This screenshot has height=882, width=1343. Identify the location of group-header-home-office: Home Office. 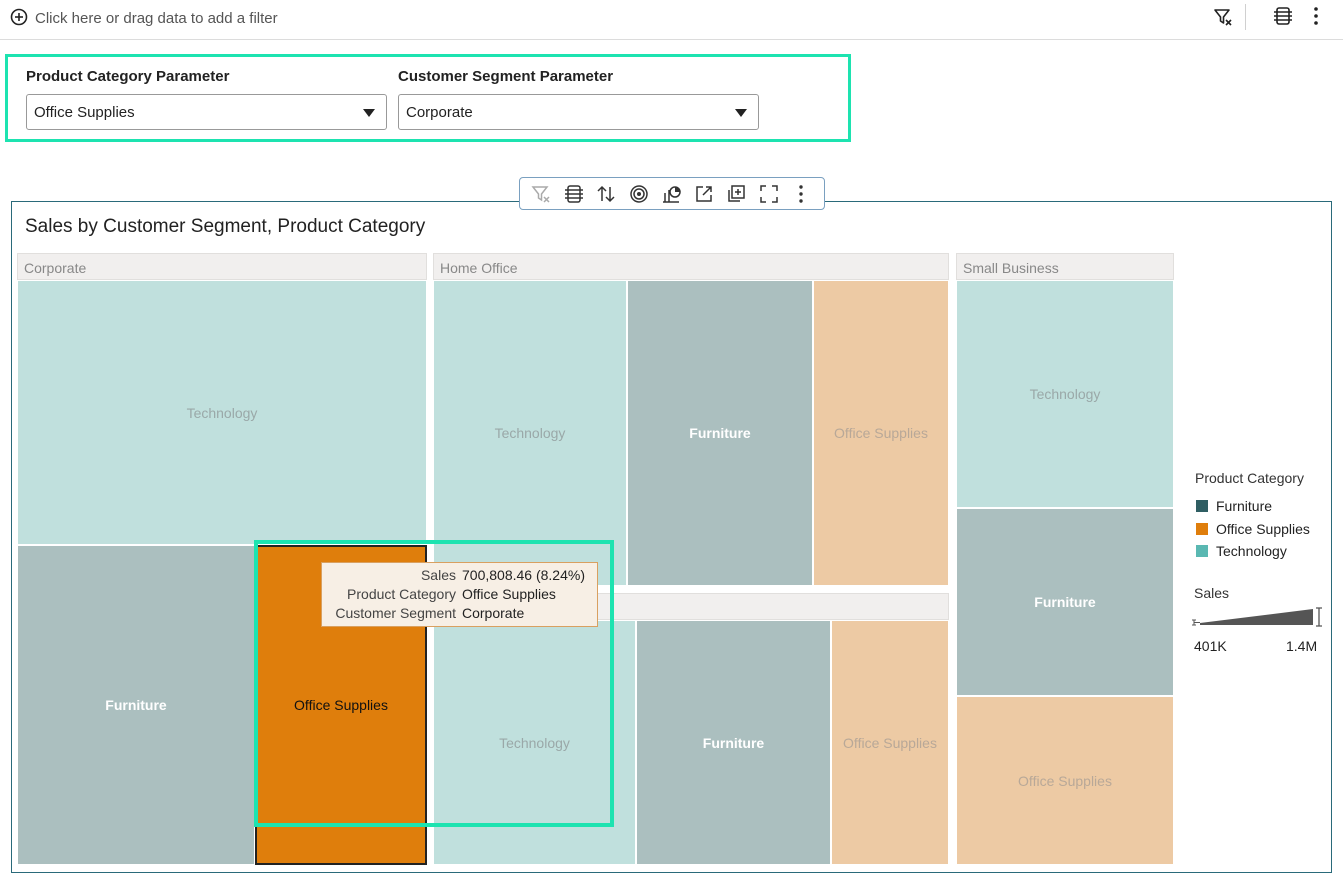
(691, 266).